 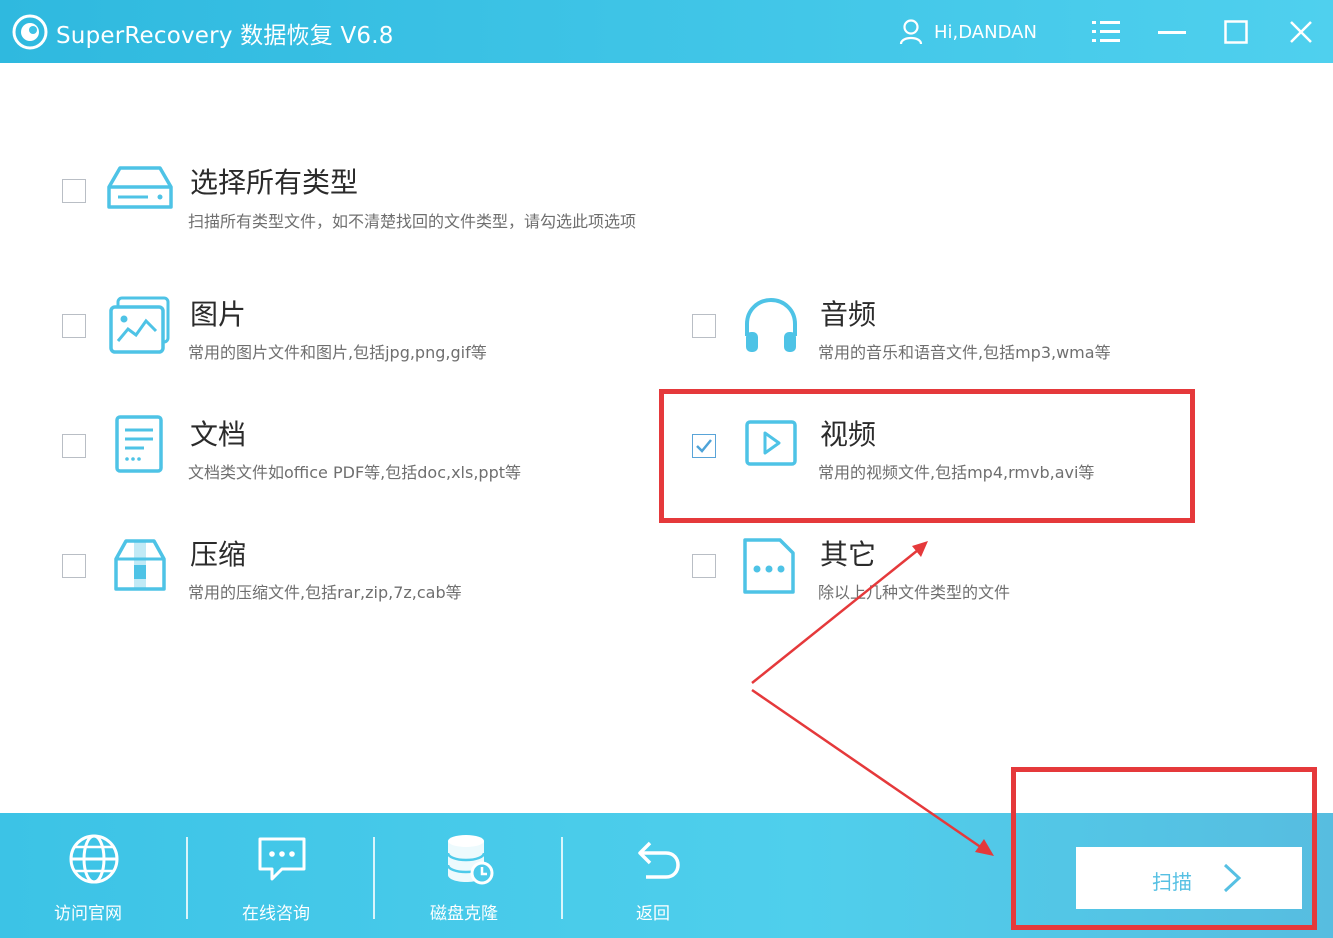 What do you see at coordinates (74, 566) in the screenshot?
I see `checkbox-archive` at bounding box center [74, 566].